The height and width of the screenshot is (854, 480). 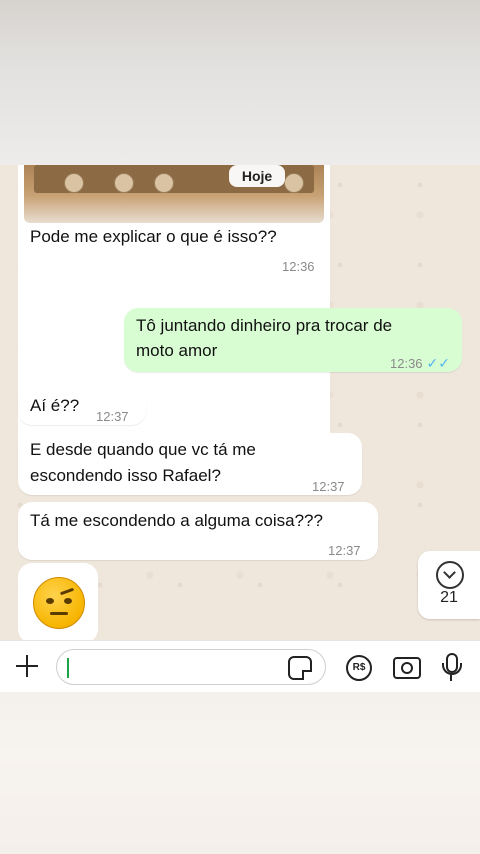 What do you see at coordinates (153, 236) in the screenshot?
I see `message-text: Pode me explicar o que é isso??` at bounding box center [153, 236].